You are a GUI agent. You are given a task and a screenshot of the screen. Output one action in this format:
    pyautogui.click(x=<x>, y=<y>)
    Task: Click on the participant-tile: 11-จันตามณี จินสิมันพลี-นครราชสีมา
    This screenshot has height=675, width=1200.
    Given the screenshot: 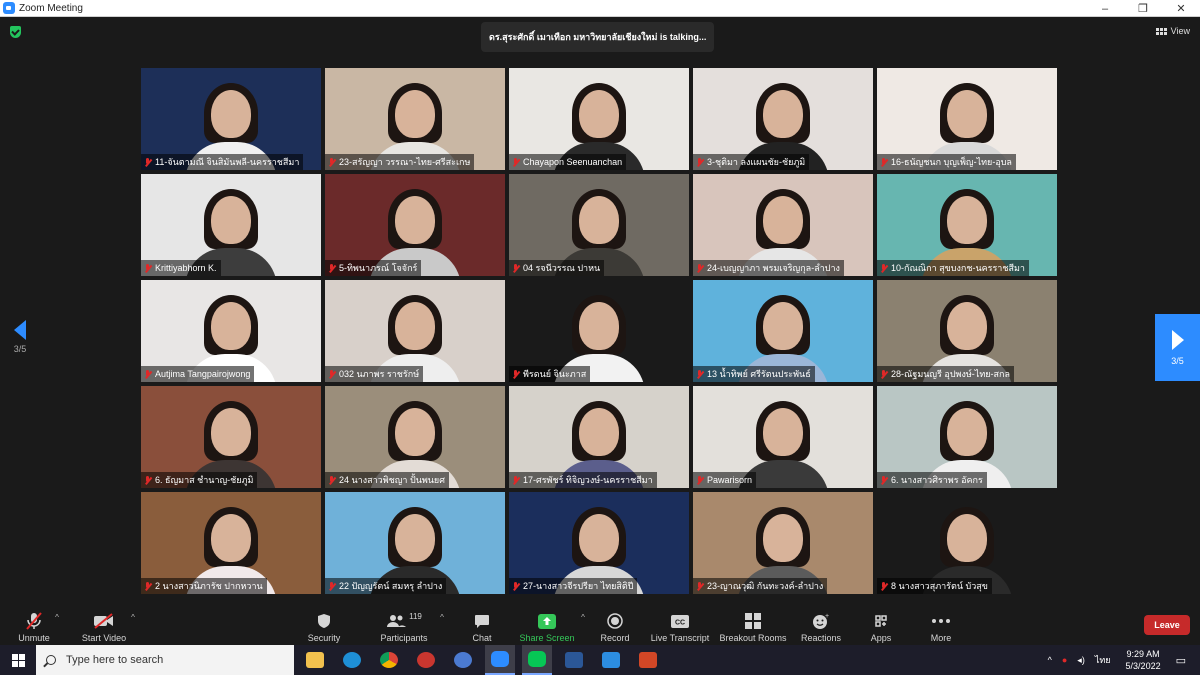 What is the action you would take?
    pyautogui.click(x=231, y=119)
    